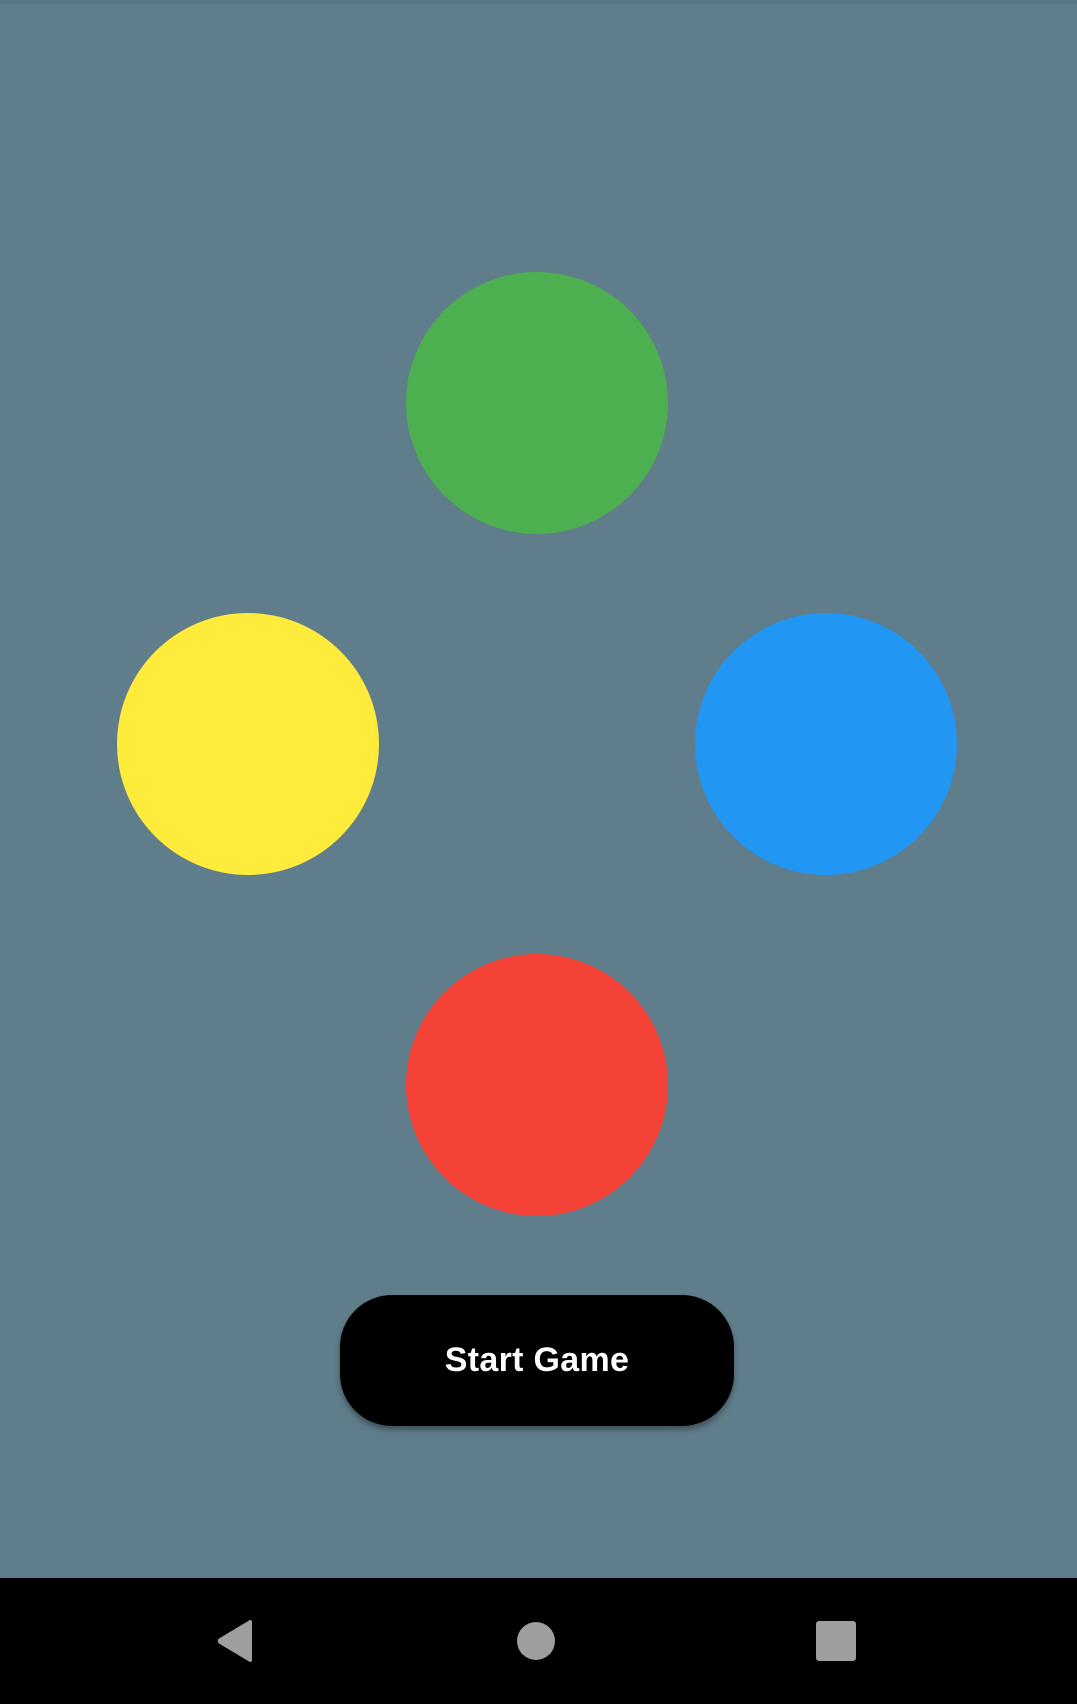 The image size is (1077, 1704). I want to click on blue-pad, so click(826, 744).